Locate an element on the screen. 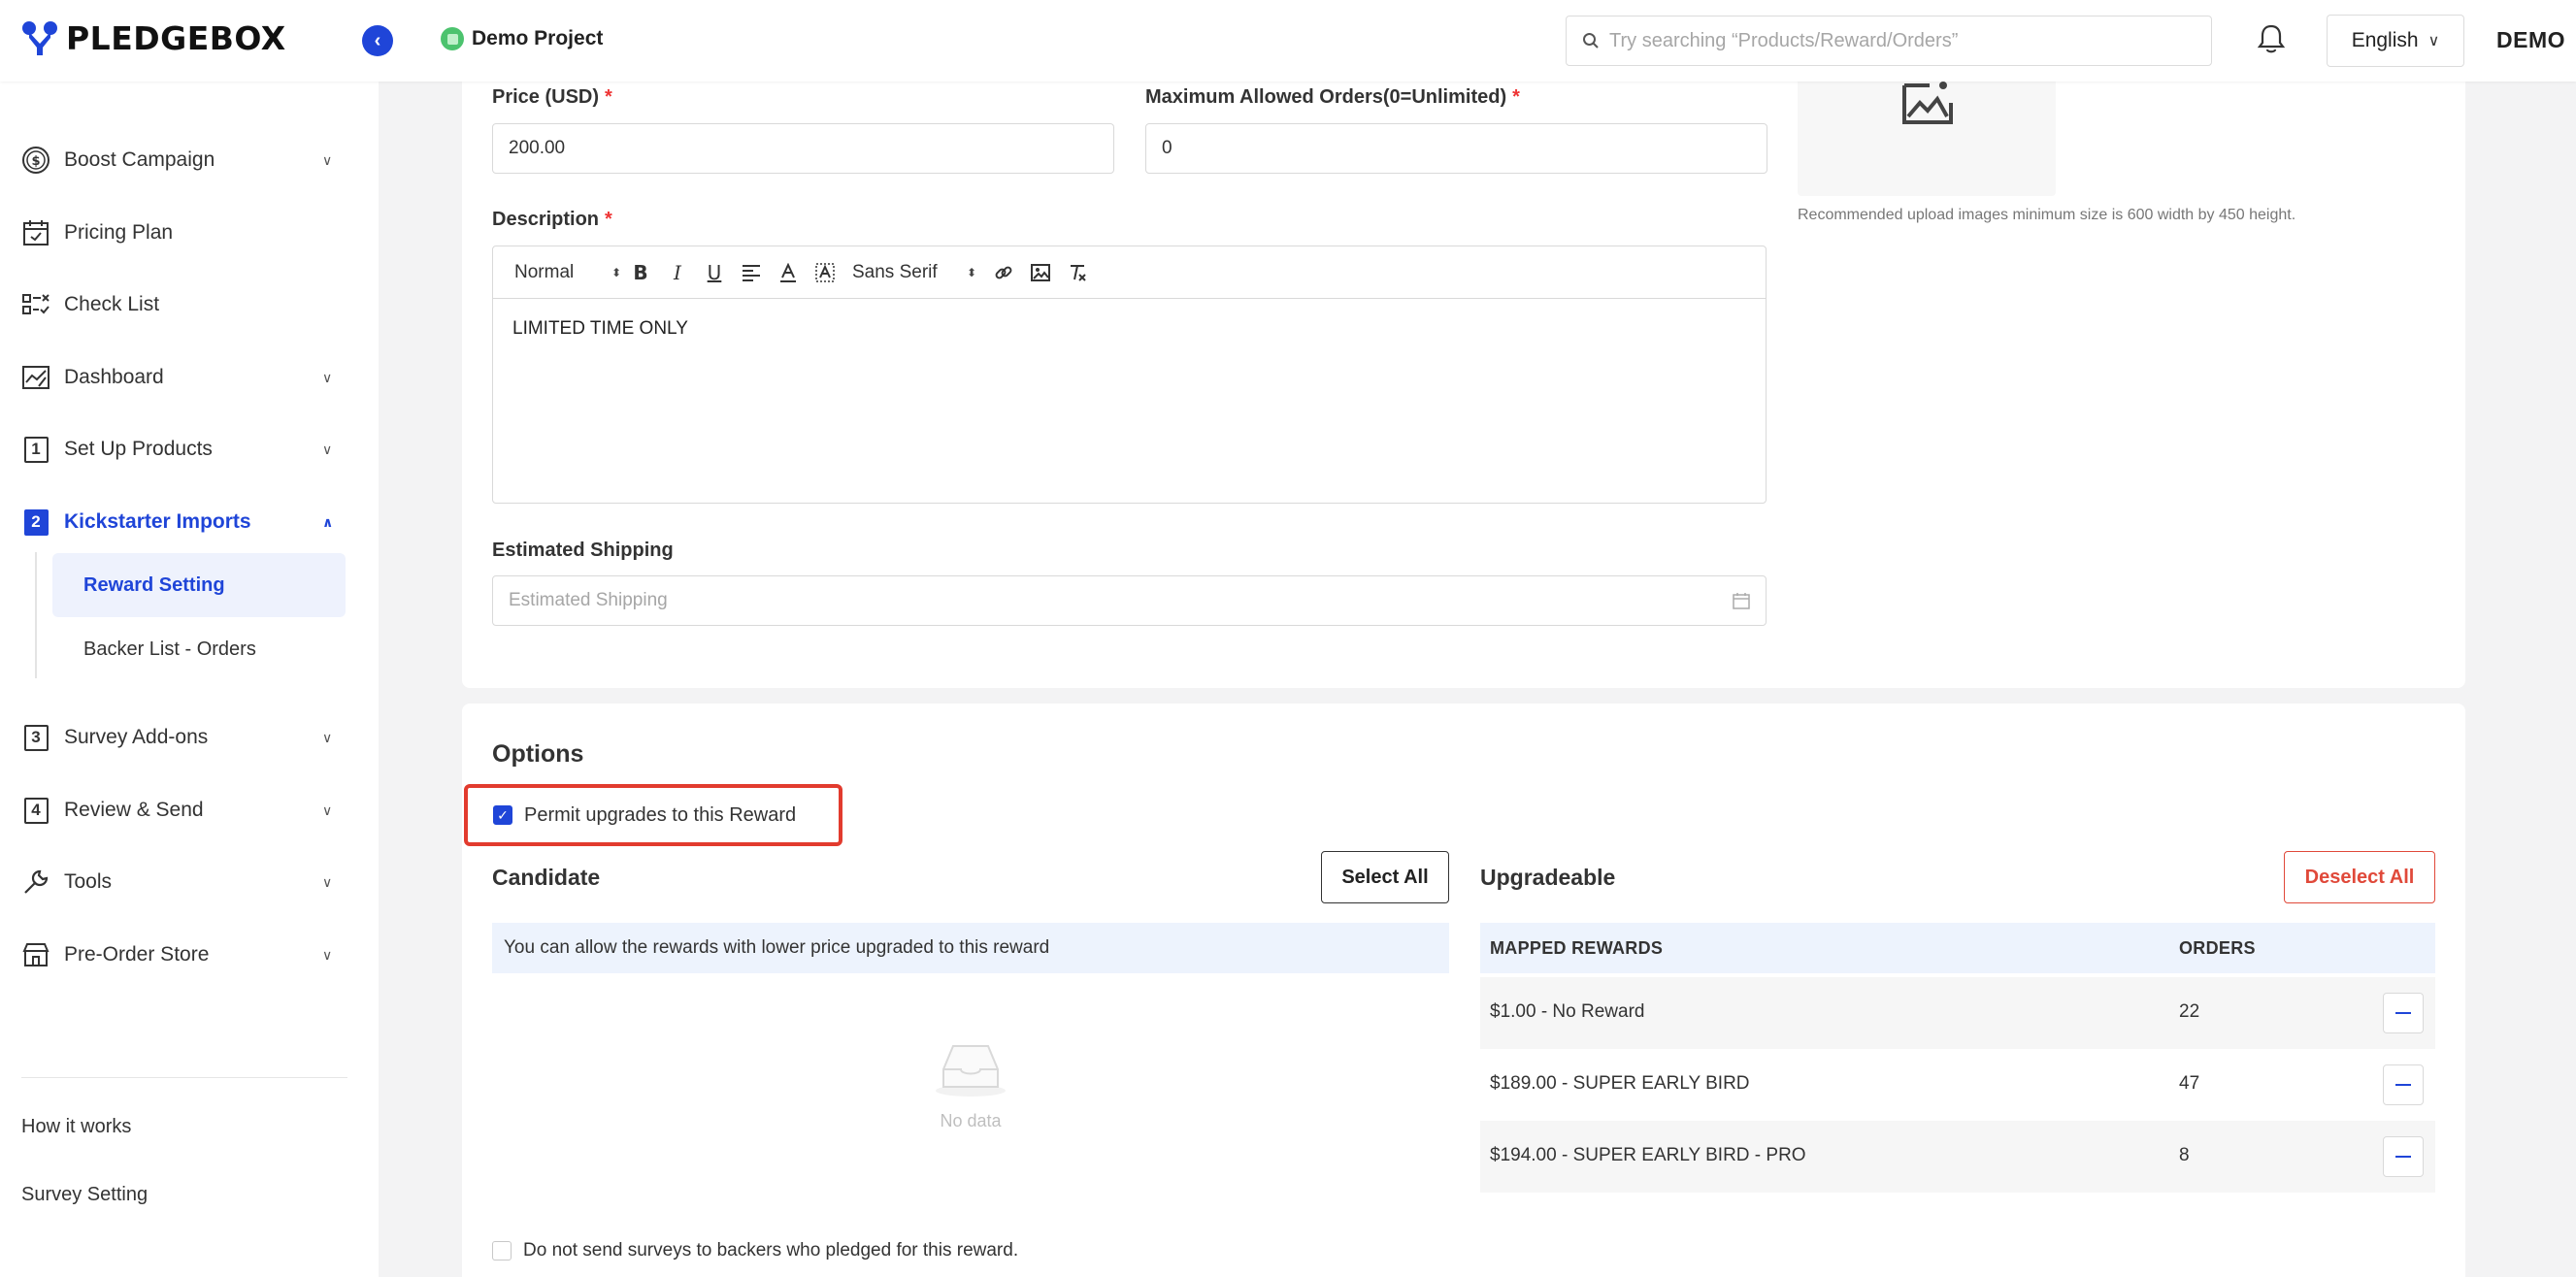 The image size is (2576, 1277). project-selector: Demo Project is located at coordinates (522, 38).